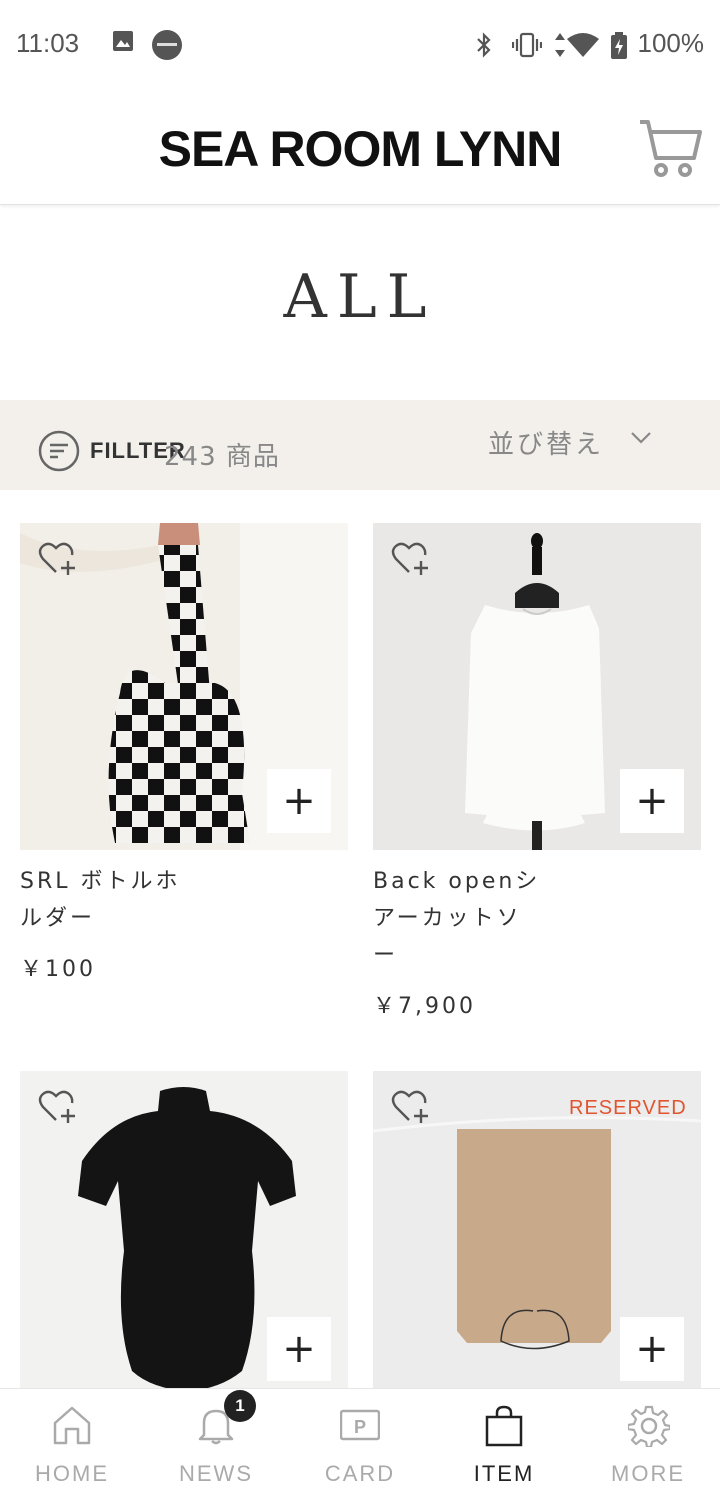 This screenshot has width=720, height=1502. I want to click on nav-home: HOME, so click(72, 1445).